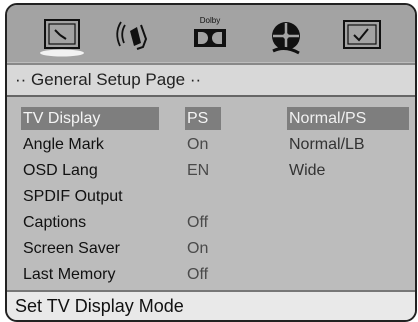  What do you see at coordinates (211, 80) in the screenshot?
I see `page-title-bar: ·· General Setup Page ··` at bounding box center [211, 80].